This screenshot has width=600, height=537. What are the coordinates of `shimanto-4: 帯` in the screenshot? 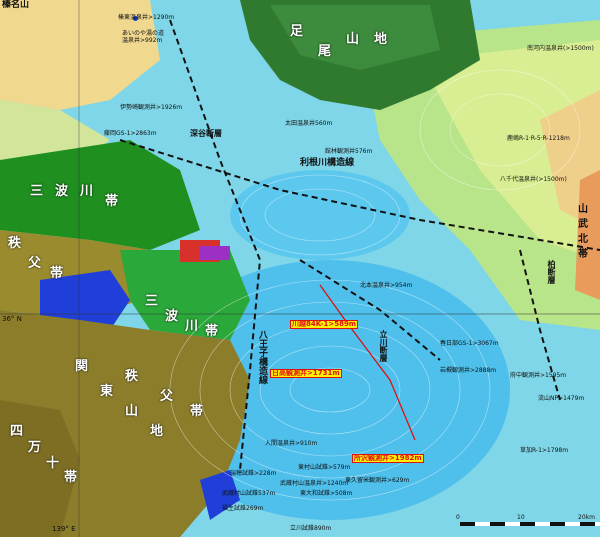 It's located at (71, 477).